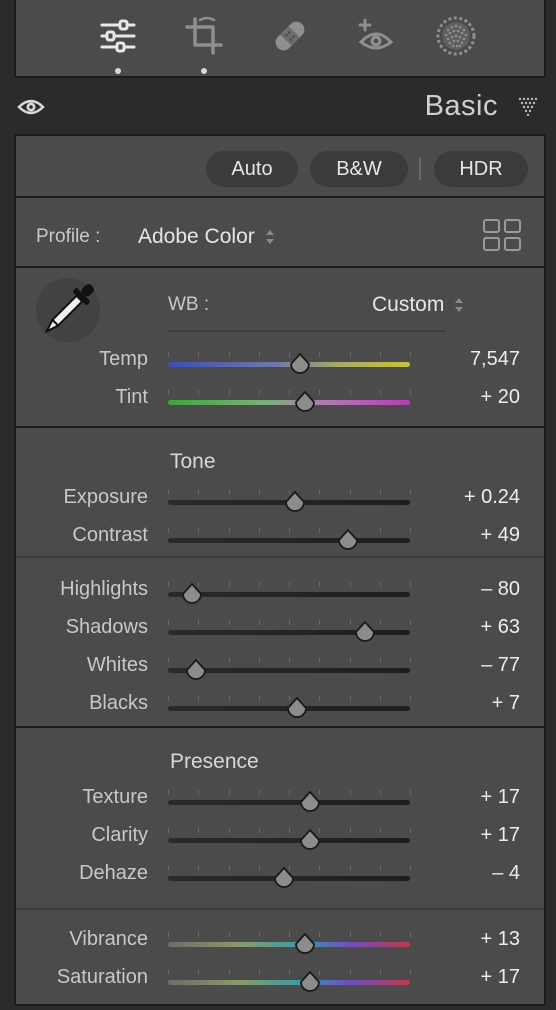  What do you see at coordinates (465, 665) in the screenshot?
I see `whites-value: – 77` at bounding box center [465, 665].